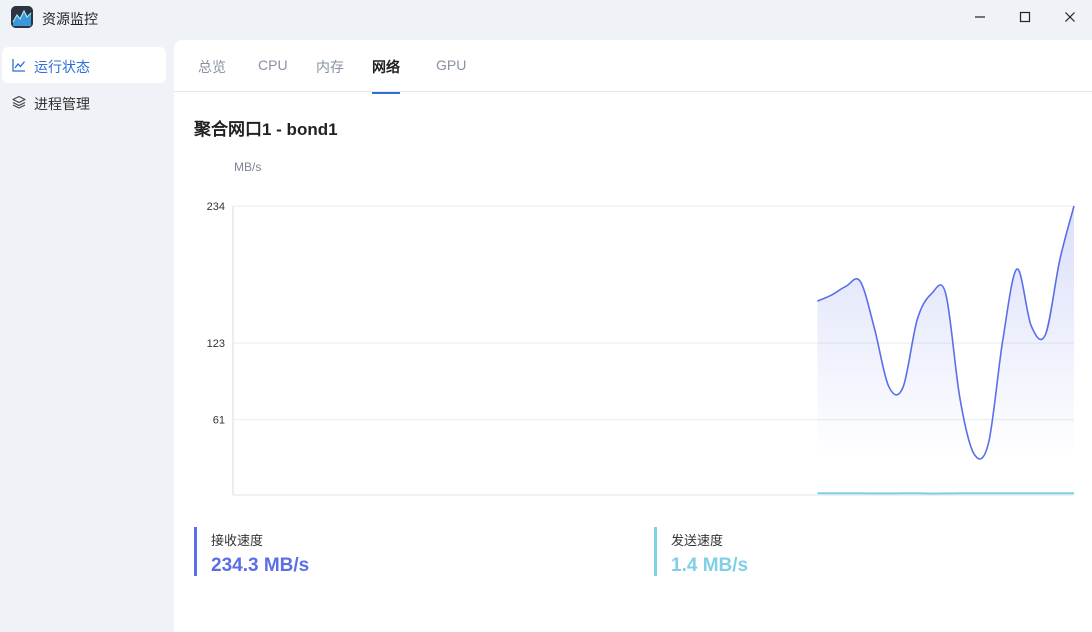 The height and width of the screenshot is (632, 1092). Describe the element at coordinates (330, 74) in the screenshot. I see `tab-memory: 内存` at that location.